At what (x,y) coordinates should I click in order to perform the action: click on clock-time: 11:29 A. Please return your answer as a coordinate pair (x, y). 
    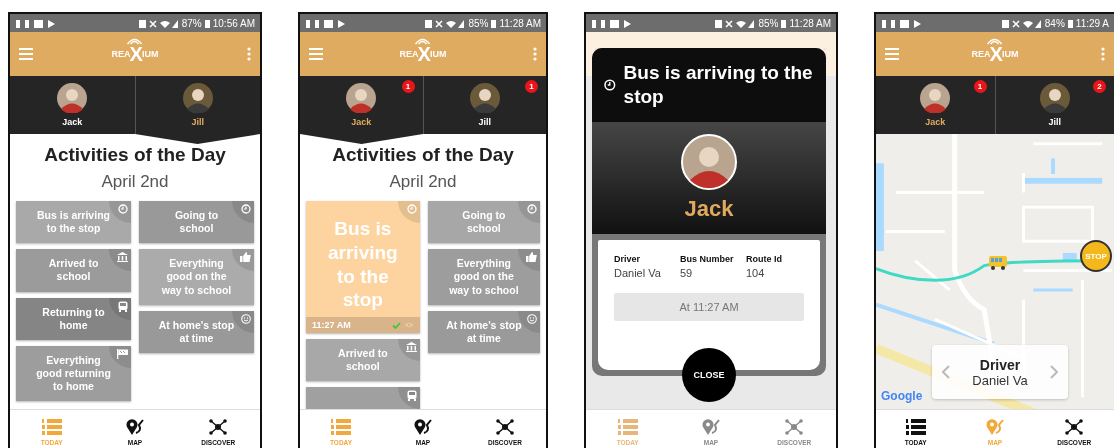
    Looking at the image, I should click on (1092, 23).